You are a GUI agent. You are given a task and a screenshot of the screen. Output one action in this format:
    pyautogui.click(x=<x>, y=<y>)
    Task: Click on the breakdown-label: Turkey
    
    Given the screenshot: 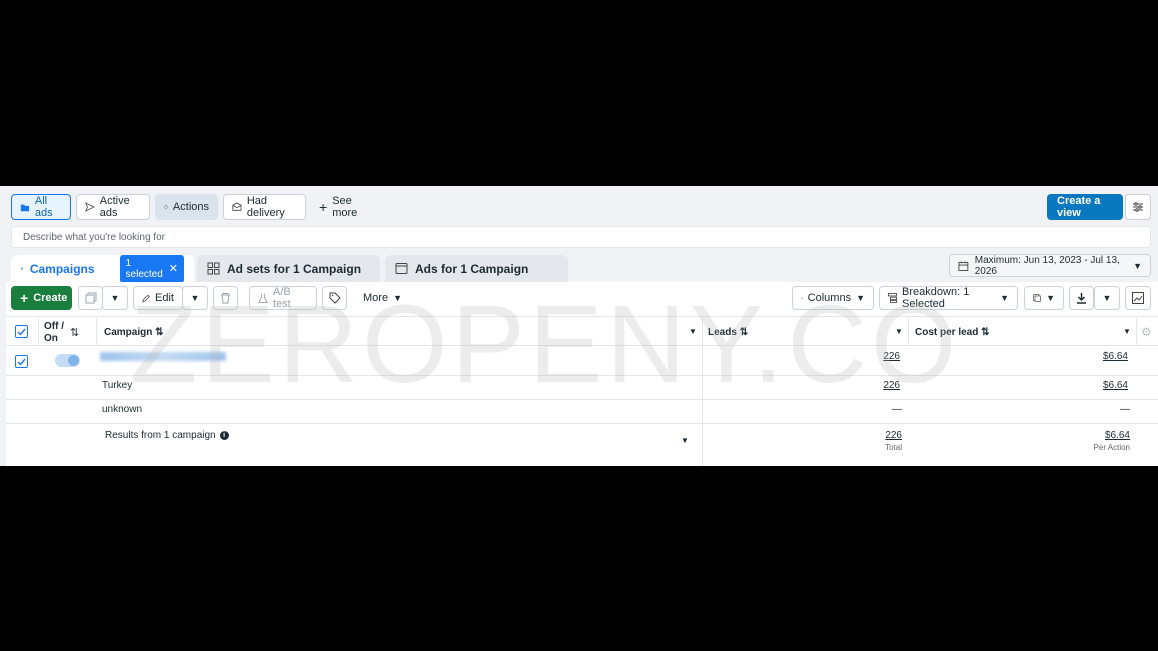 What is the action you would take?
    pyautogui.click(x=117, y=385)
    